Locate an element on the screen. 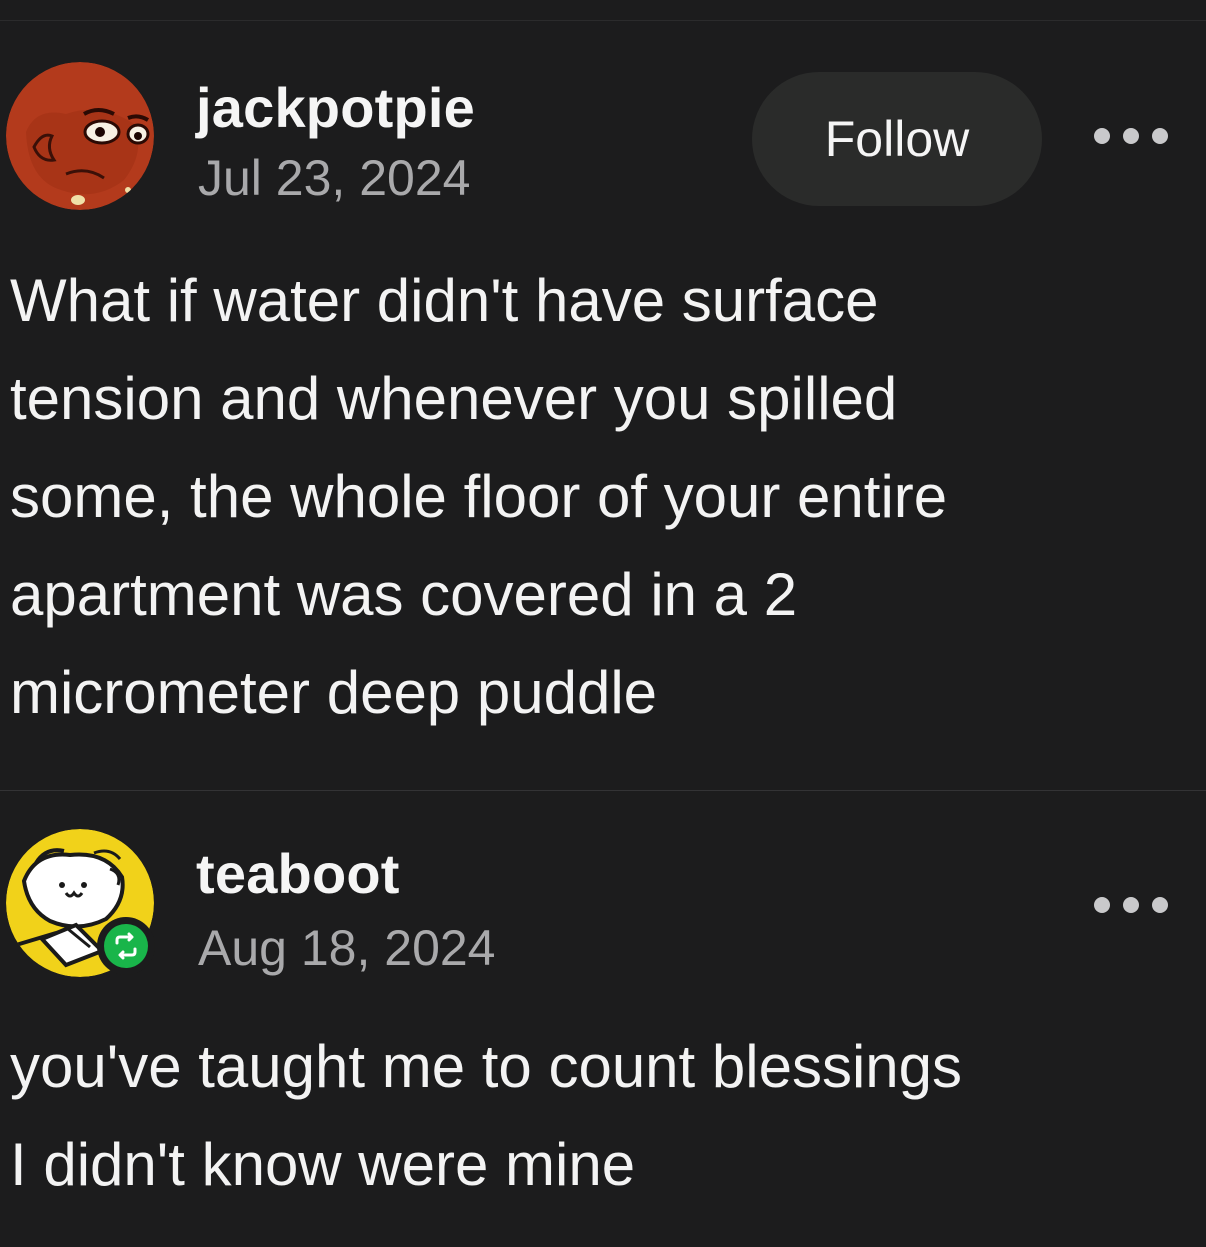  post-date: Jul 23, 2024 is located at coordinates (334, 178).